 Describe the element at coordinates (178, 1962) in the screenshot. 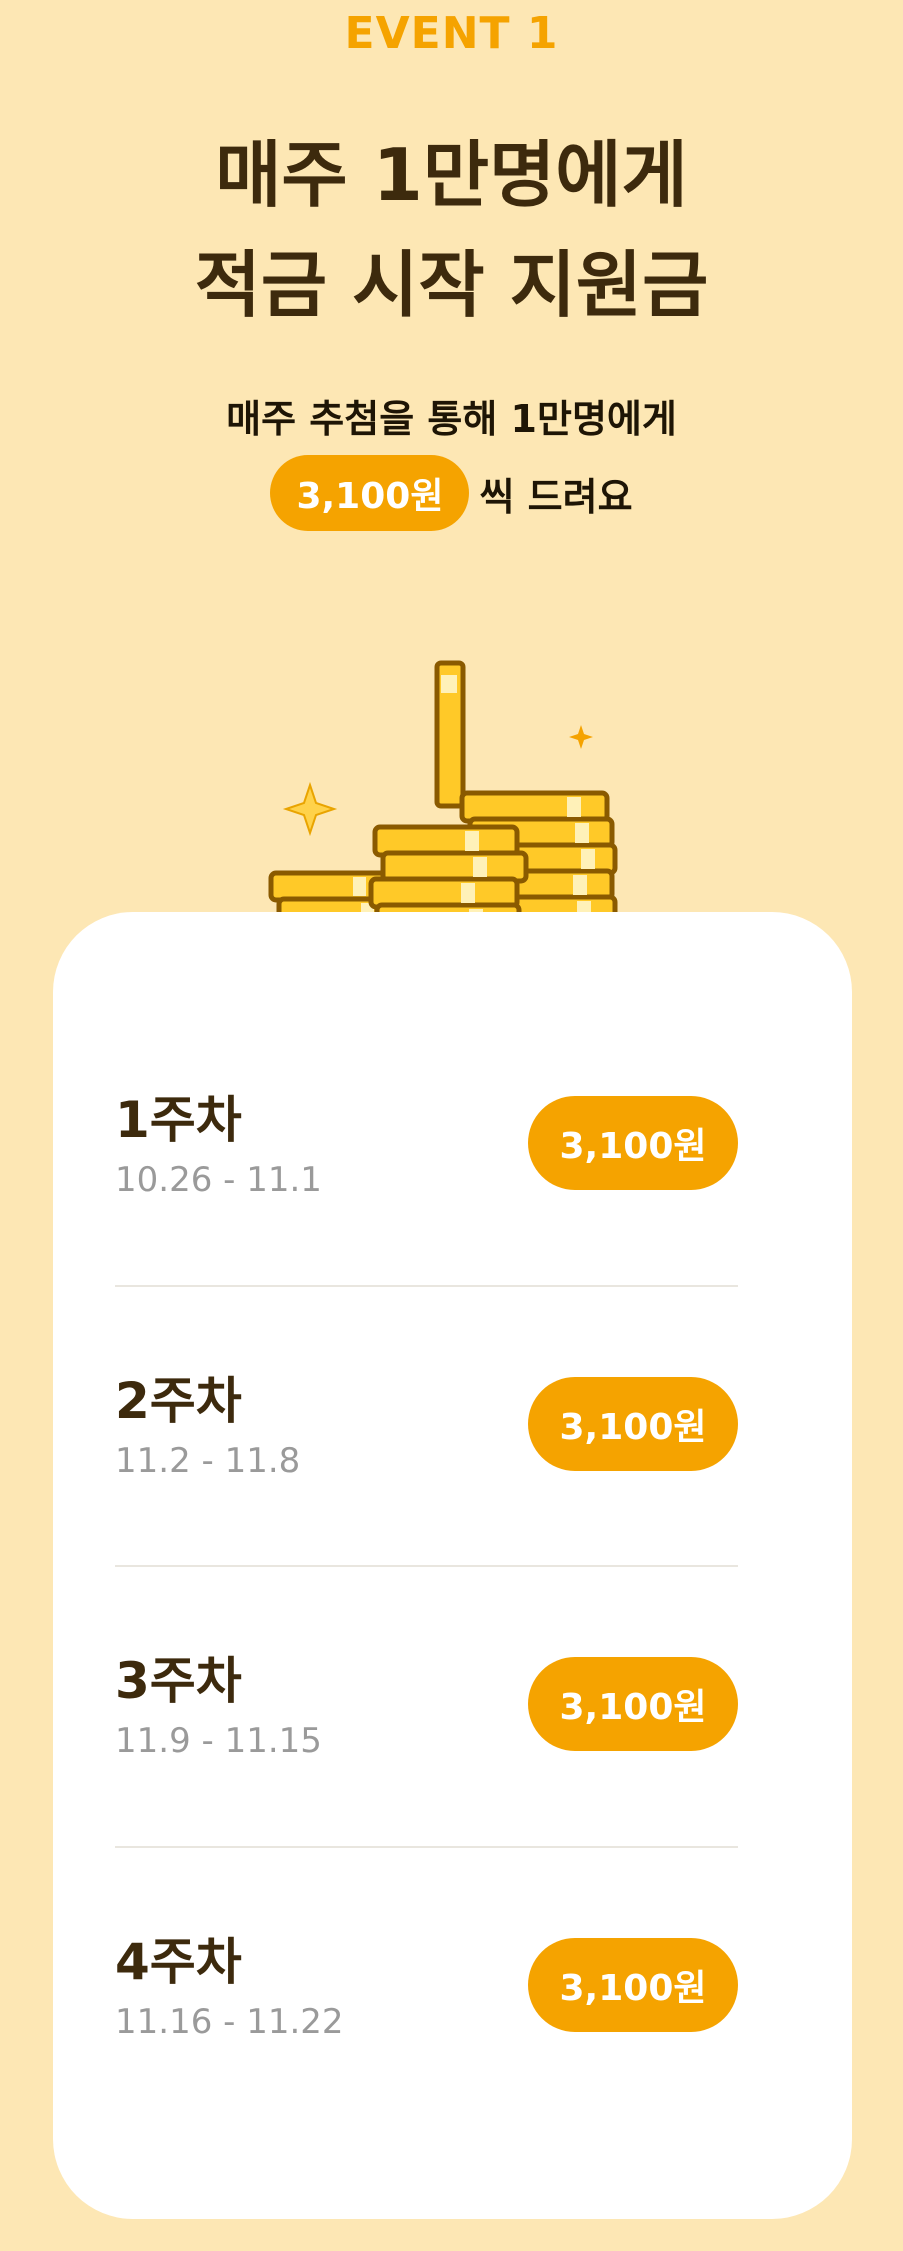

I see `week-title: 4주차` at that location.